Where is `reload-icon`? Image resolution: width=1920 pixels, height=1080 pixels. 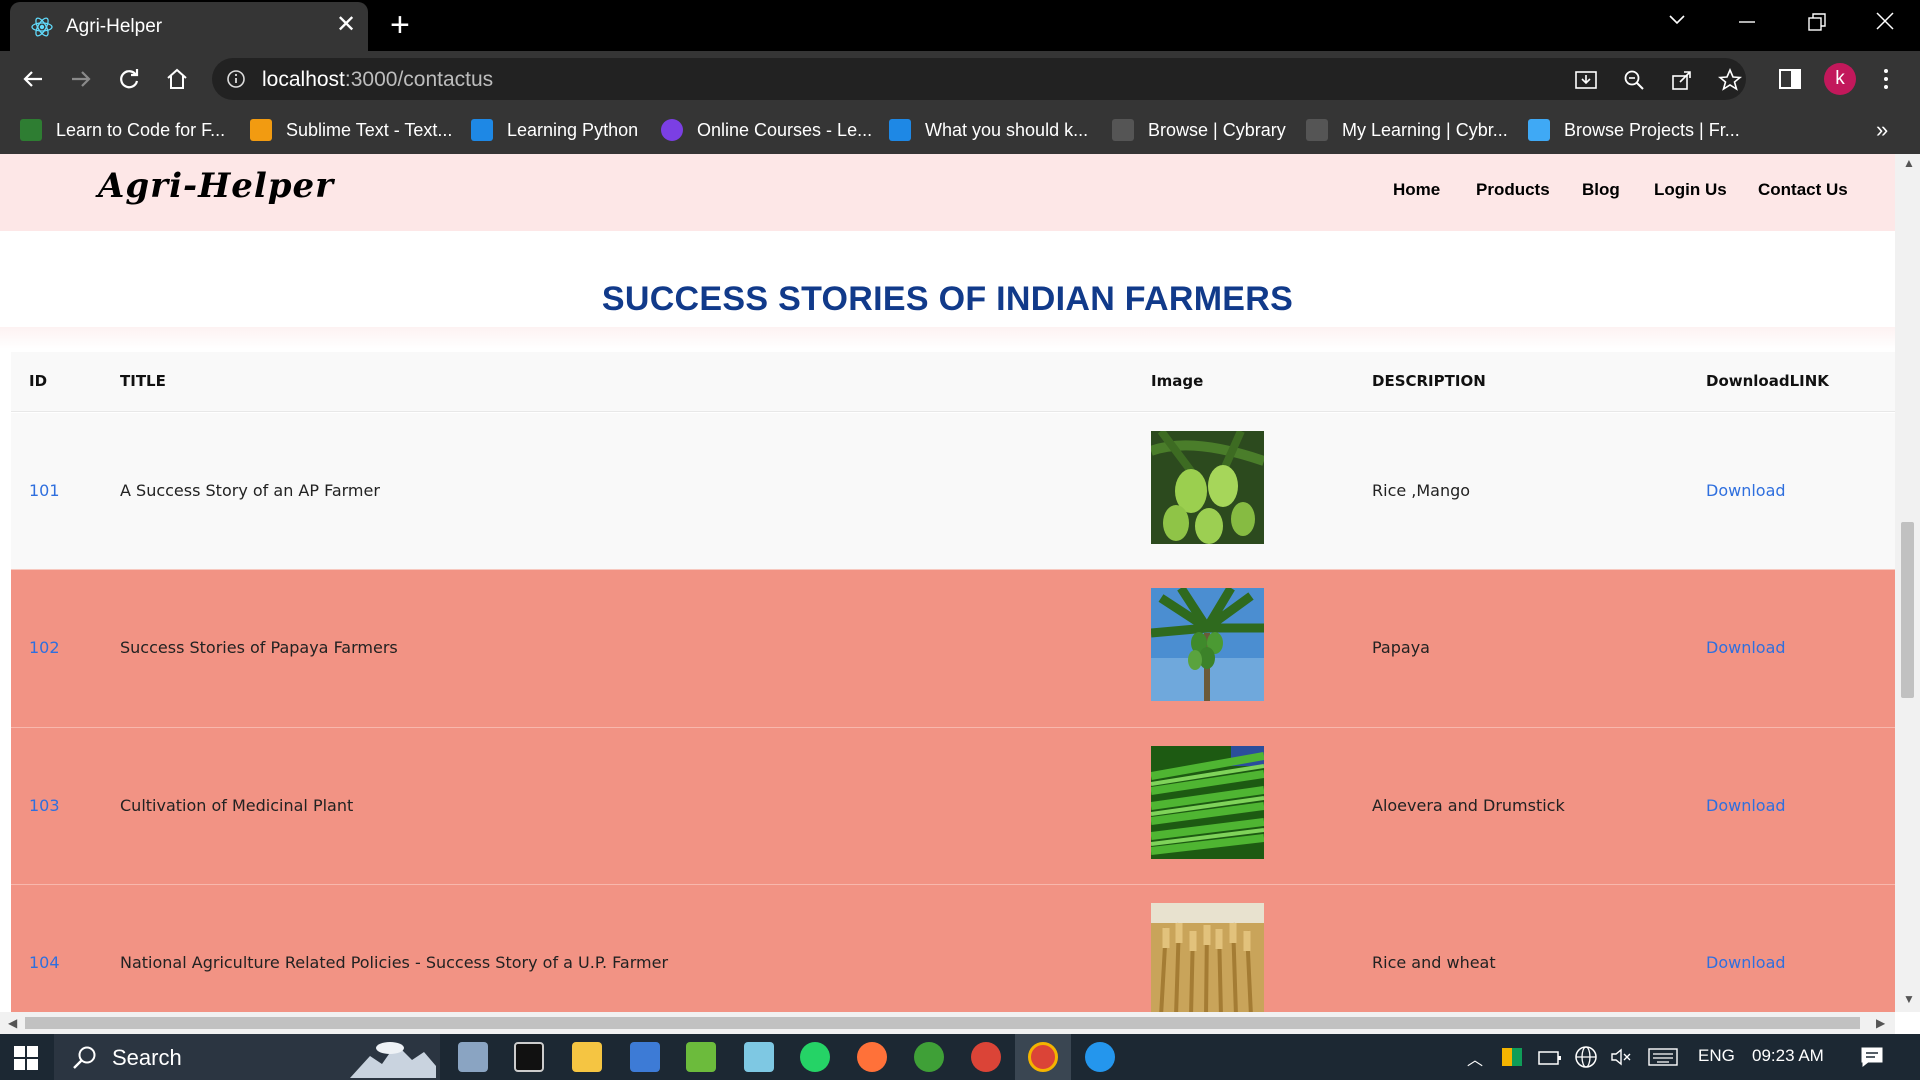 reload-icon is located at coordinates (129, 79).